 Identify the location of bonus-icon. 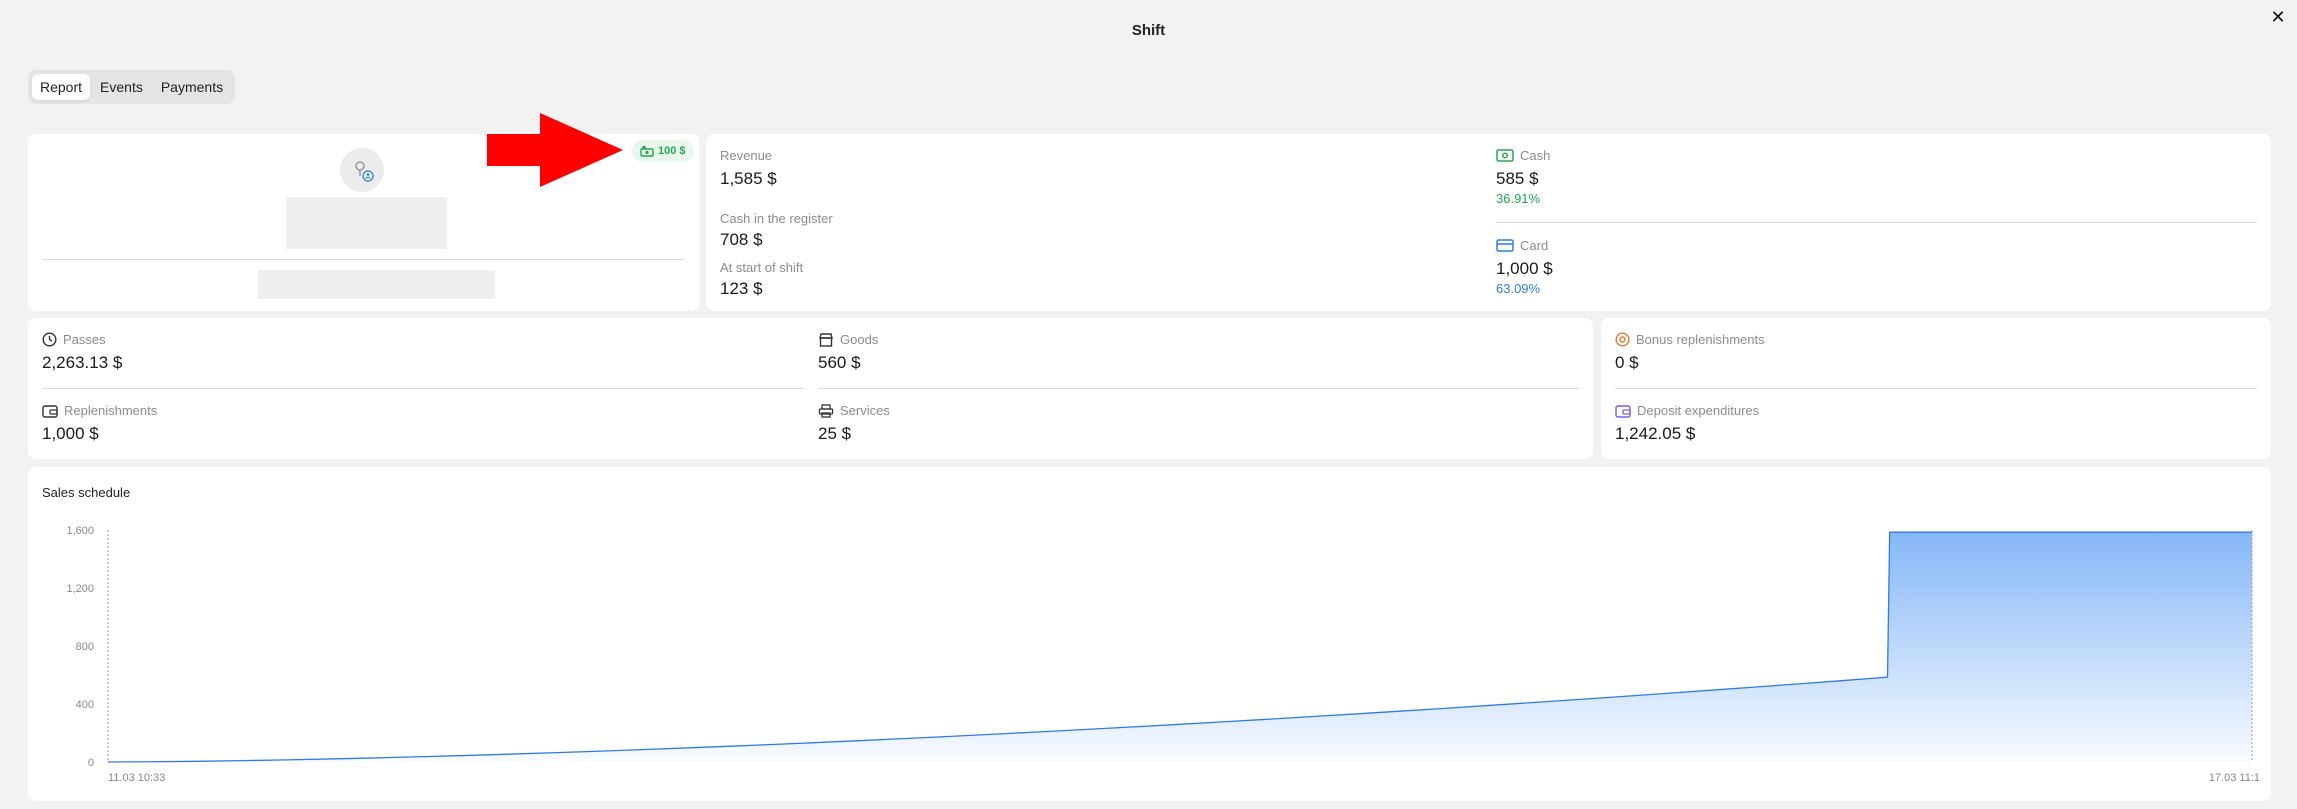
(1622, 339).